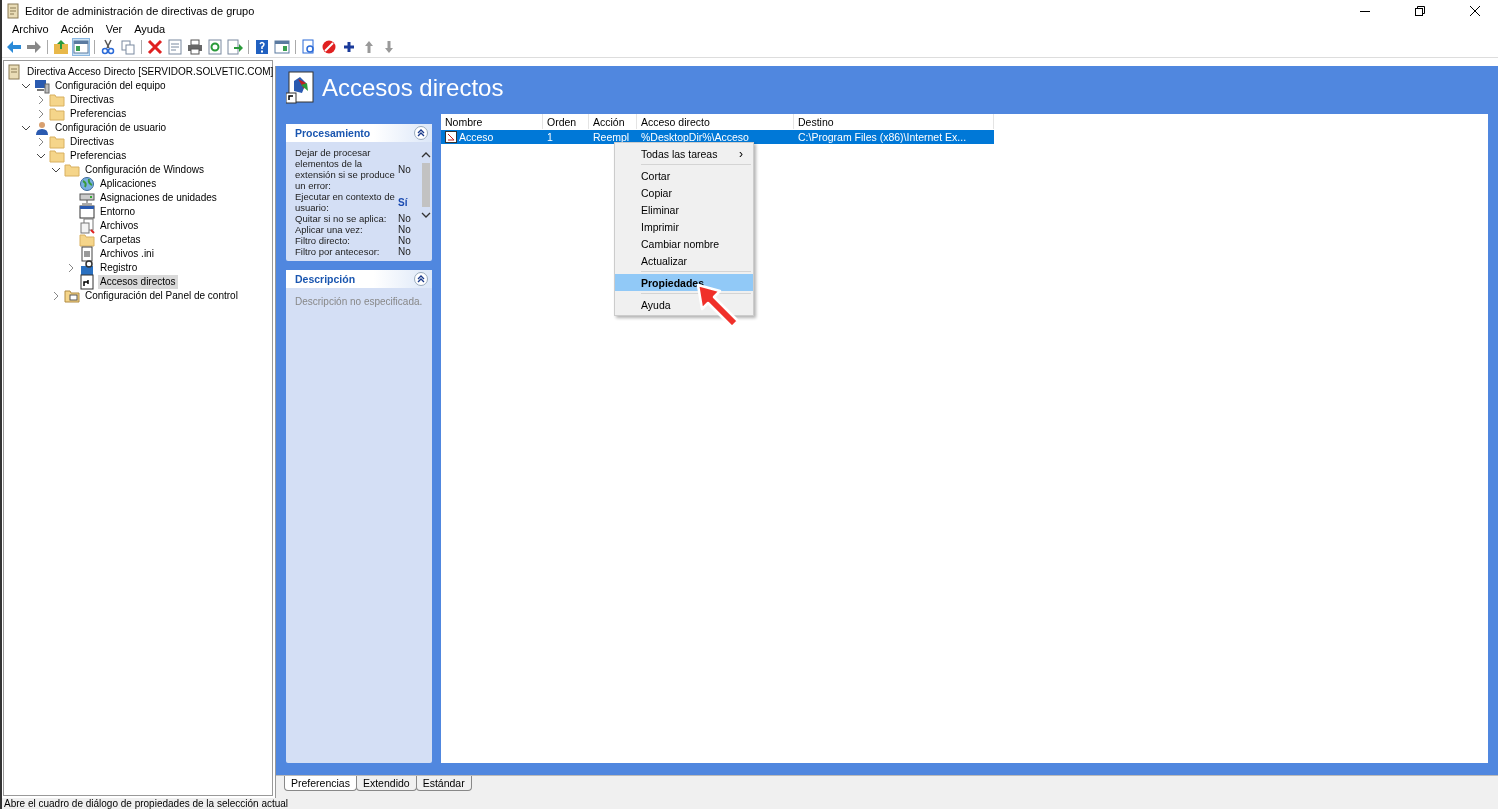  Describe the element at coordinates (61, 47) in the screenshot. I see `folder-up-icon` at that location.